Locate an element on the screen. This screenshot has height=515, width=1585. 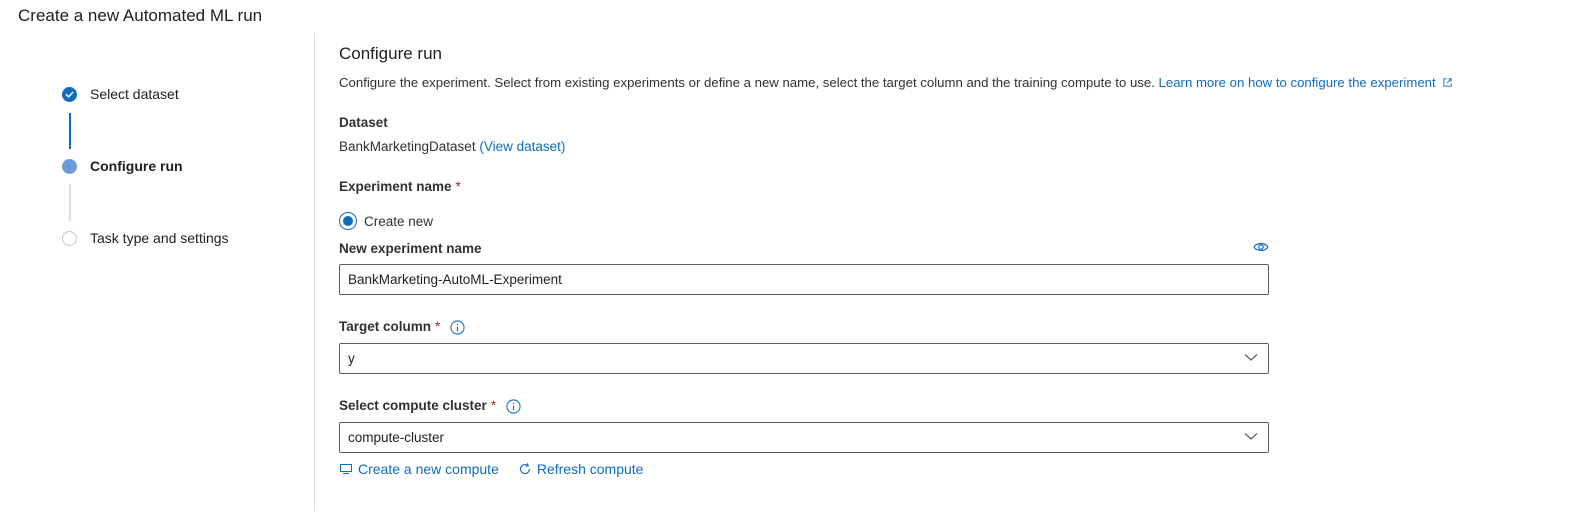
compute-icon is located at coordinates (346, 469).